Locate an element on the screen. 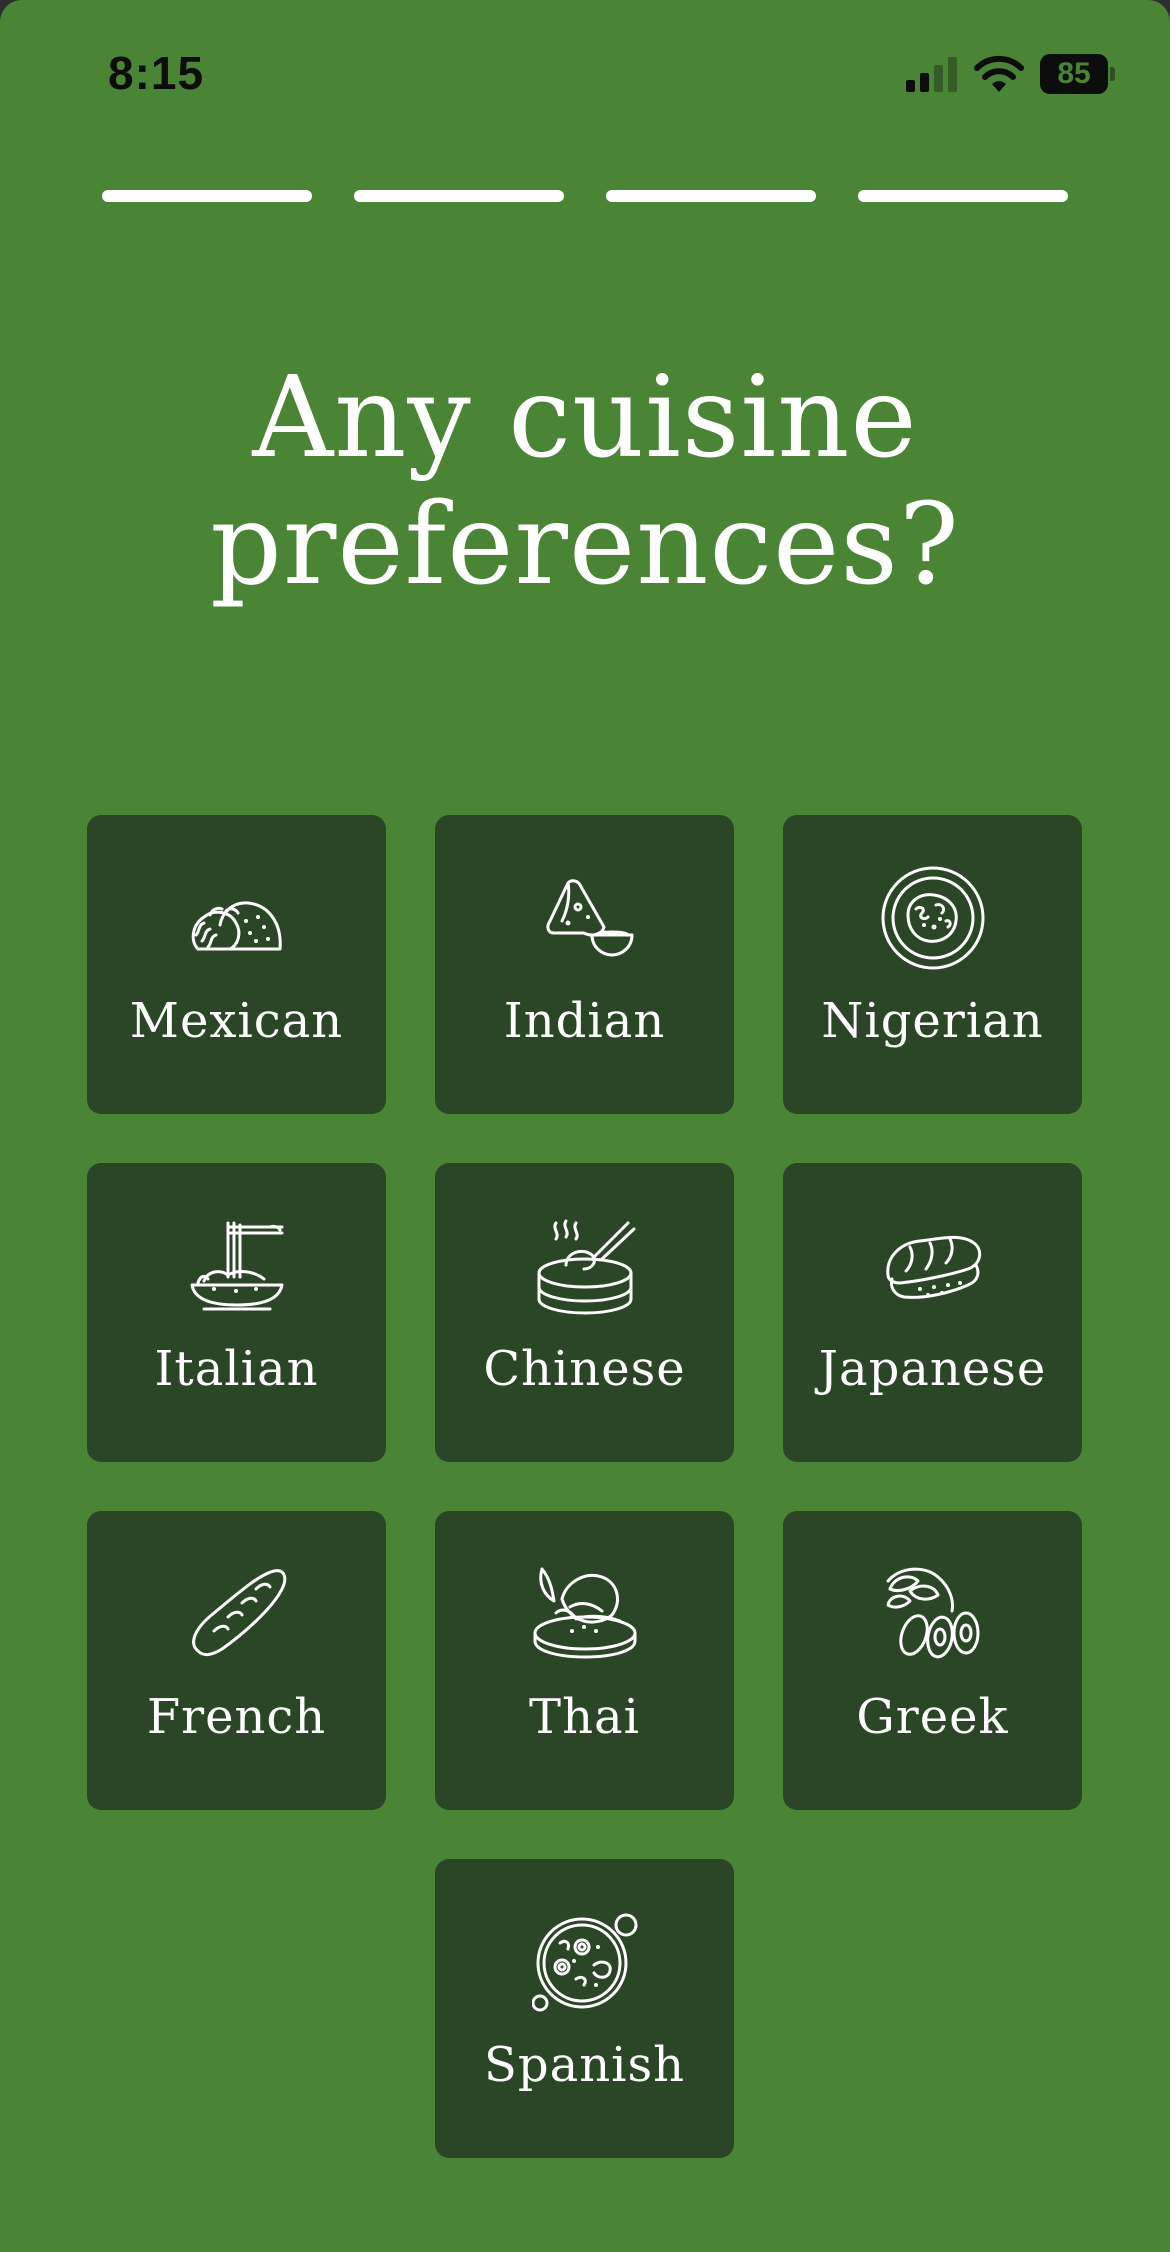 This screenshot has width=1170, height=2252. cellular-signal-icon is located at coordinates (931, 74).